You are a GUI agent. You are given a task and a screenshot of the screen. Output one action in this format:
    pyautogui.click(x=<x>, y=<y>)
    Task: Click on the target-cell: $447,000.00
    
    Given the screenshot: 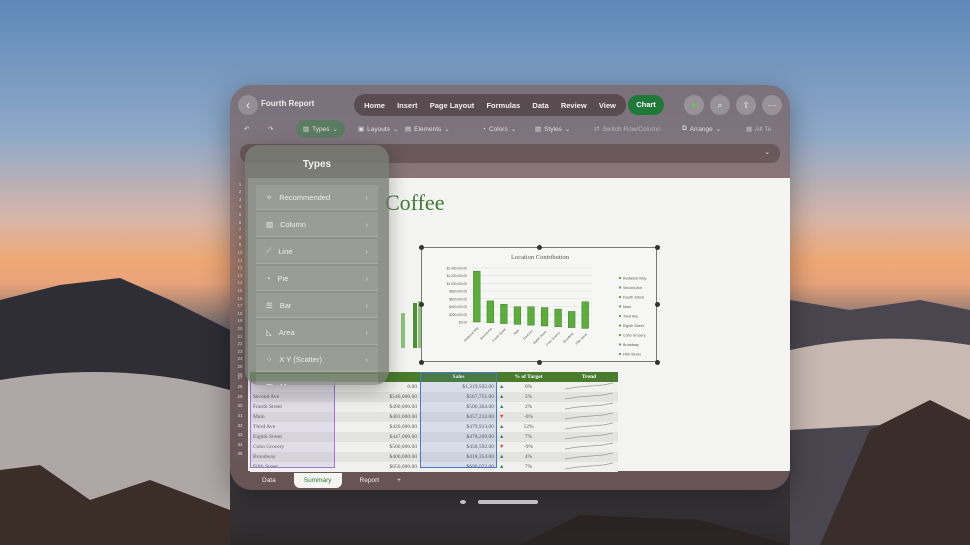 What is the action you would take?
    pyautogui.click(x=377, y=436)
    